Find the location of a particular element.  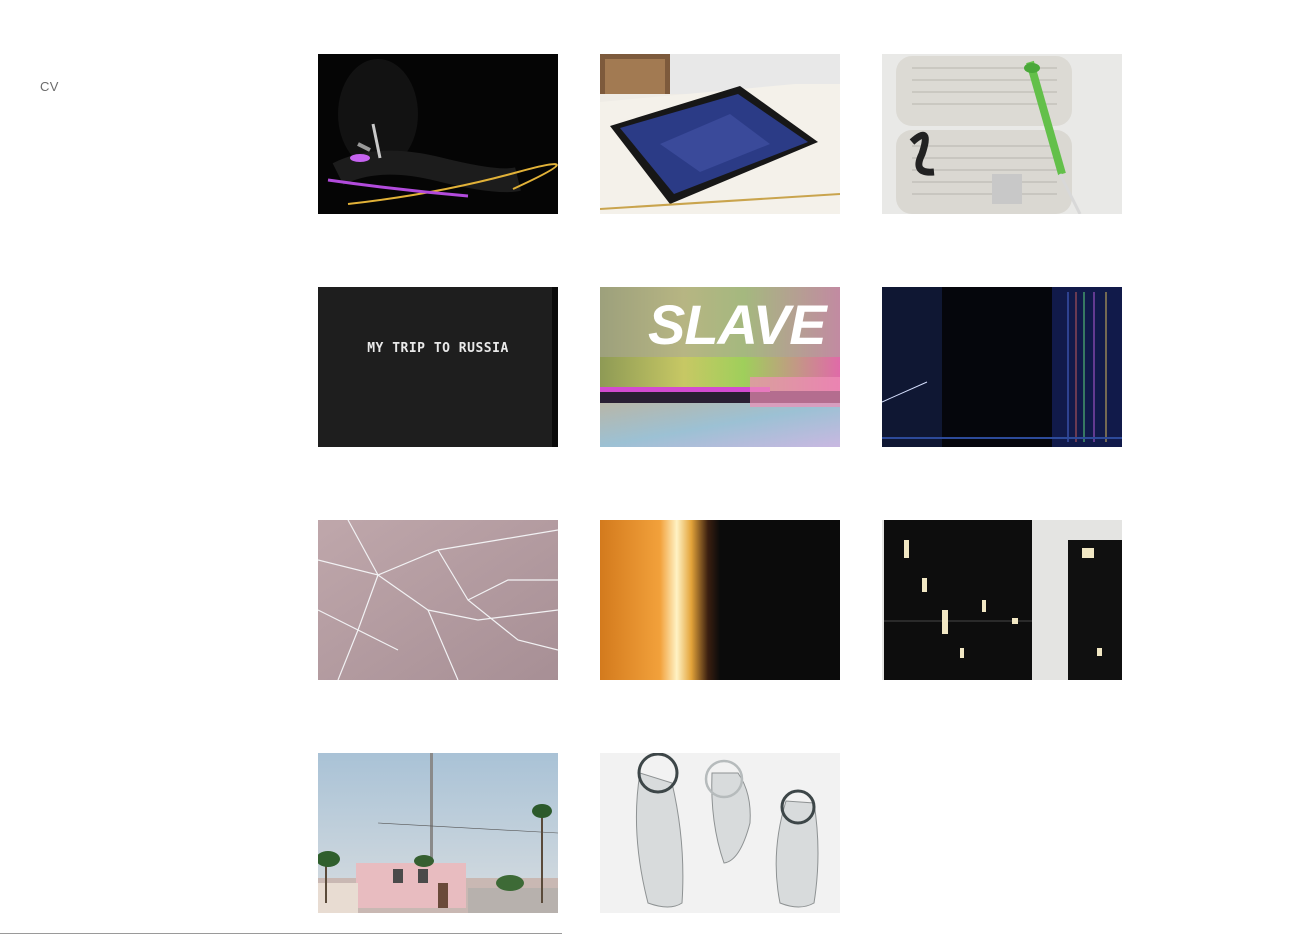

condoms-on-white-image is located at coordinates (720, 833).